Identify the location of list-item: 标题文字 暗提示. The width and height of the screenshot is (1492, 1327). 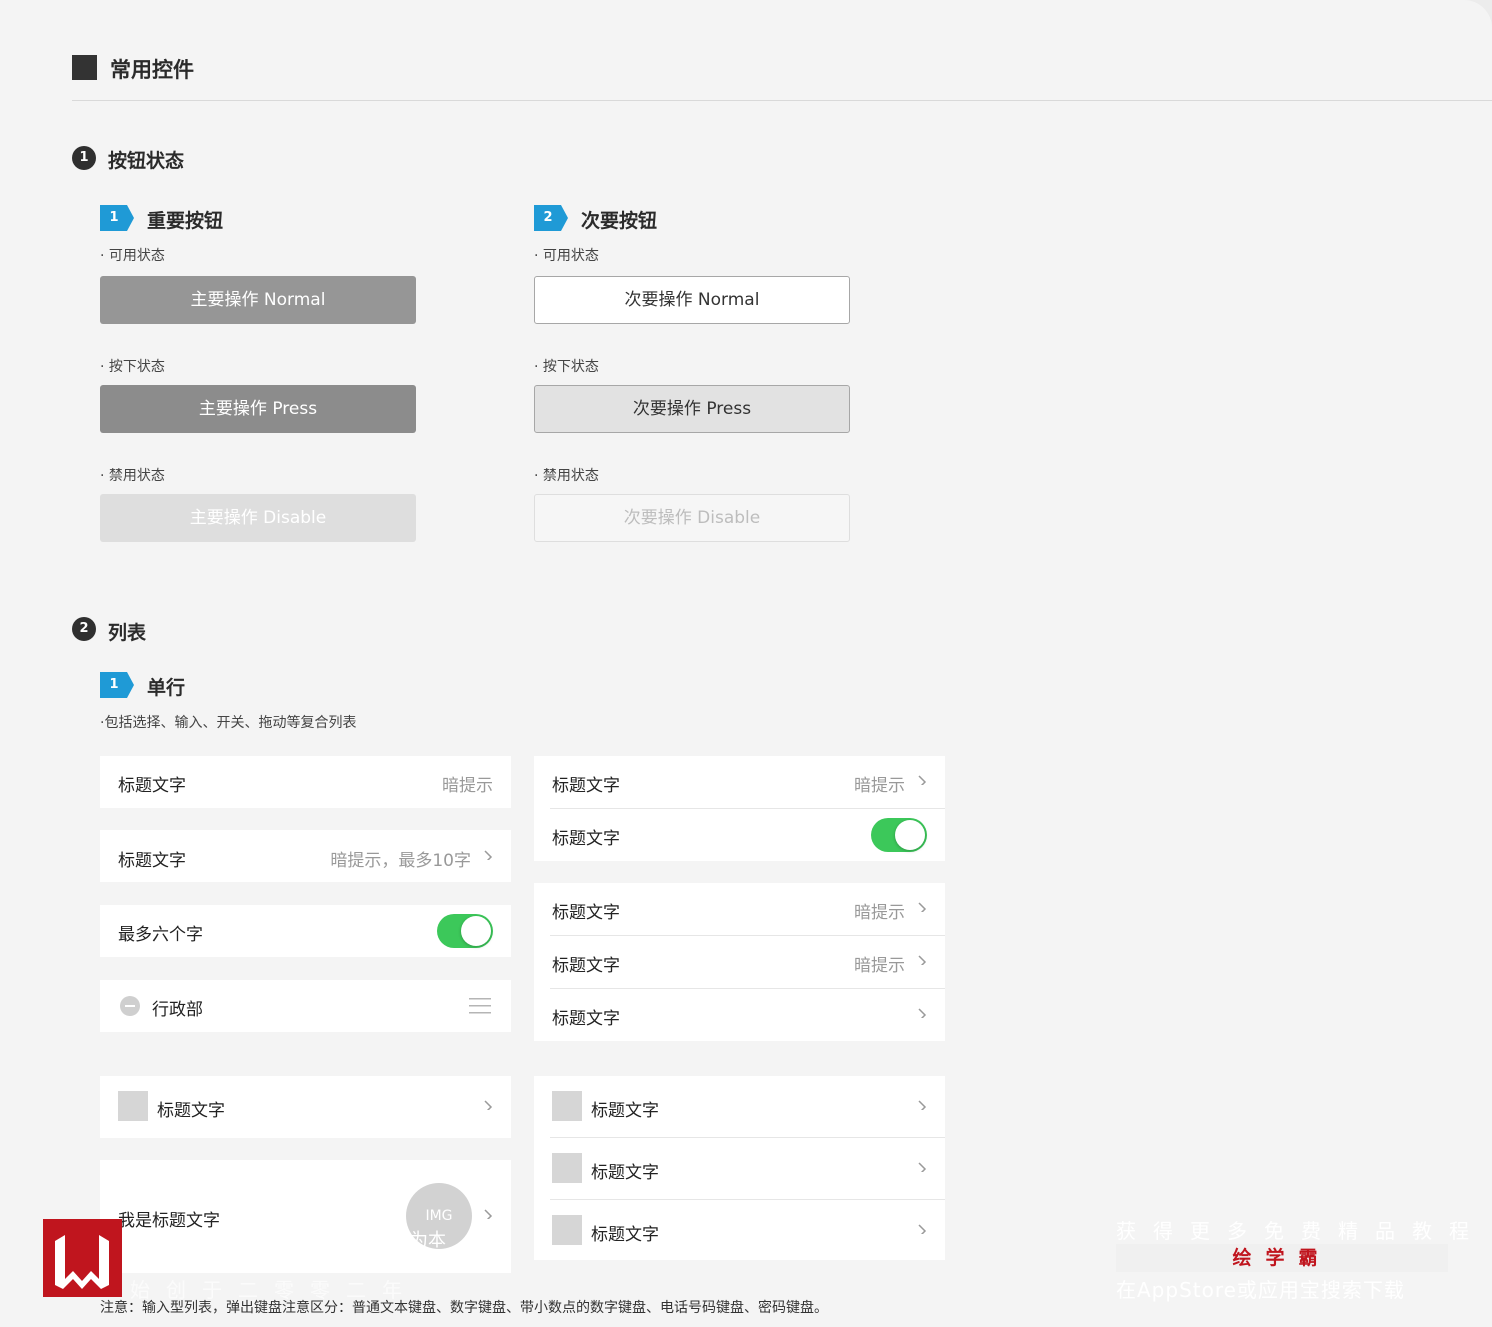
(305, 782).